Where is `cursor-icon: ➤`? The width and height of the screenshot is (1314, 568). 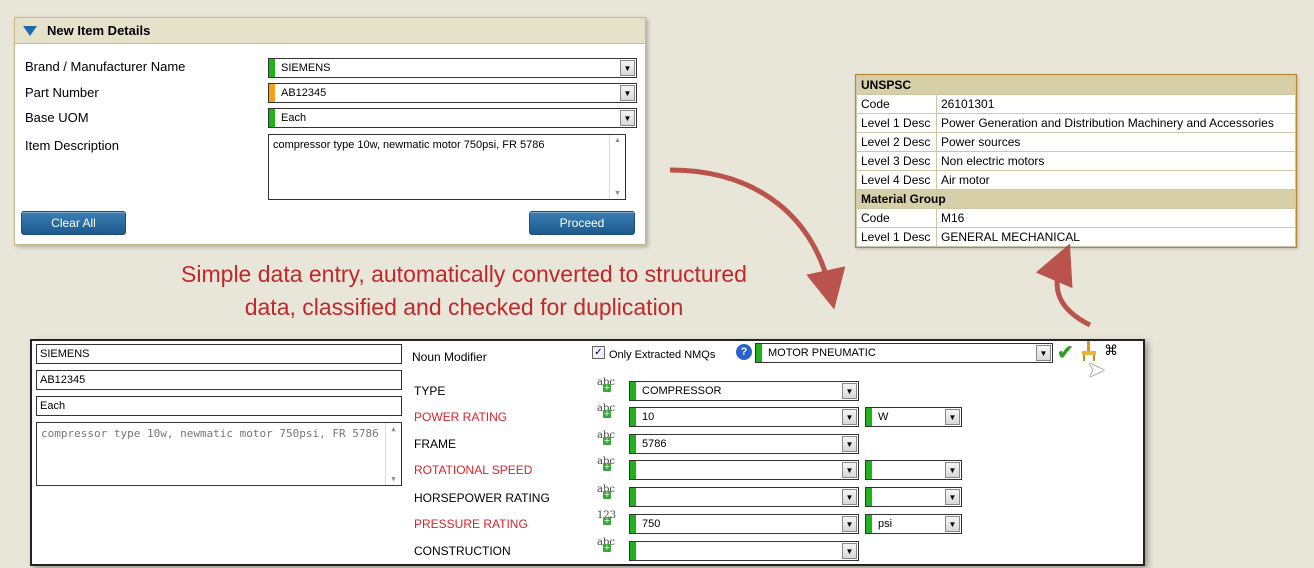 cursor-icon: ➤ is located at coordinates (1096, 369).